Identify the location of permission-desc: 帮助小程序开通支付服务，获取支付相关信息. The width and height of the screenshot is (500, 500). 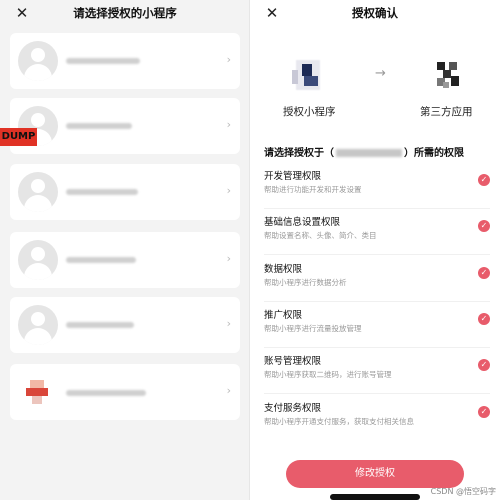
(339, 421).